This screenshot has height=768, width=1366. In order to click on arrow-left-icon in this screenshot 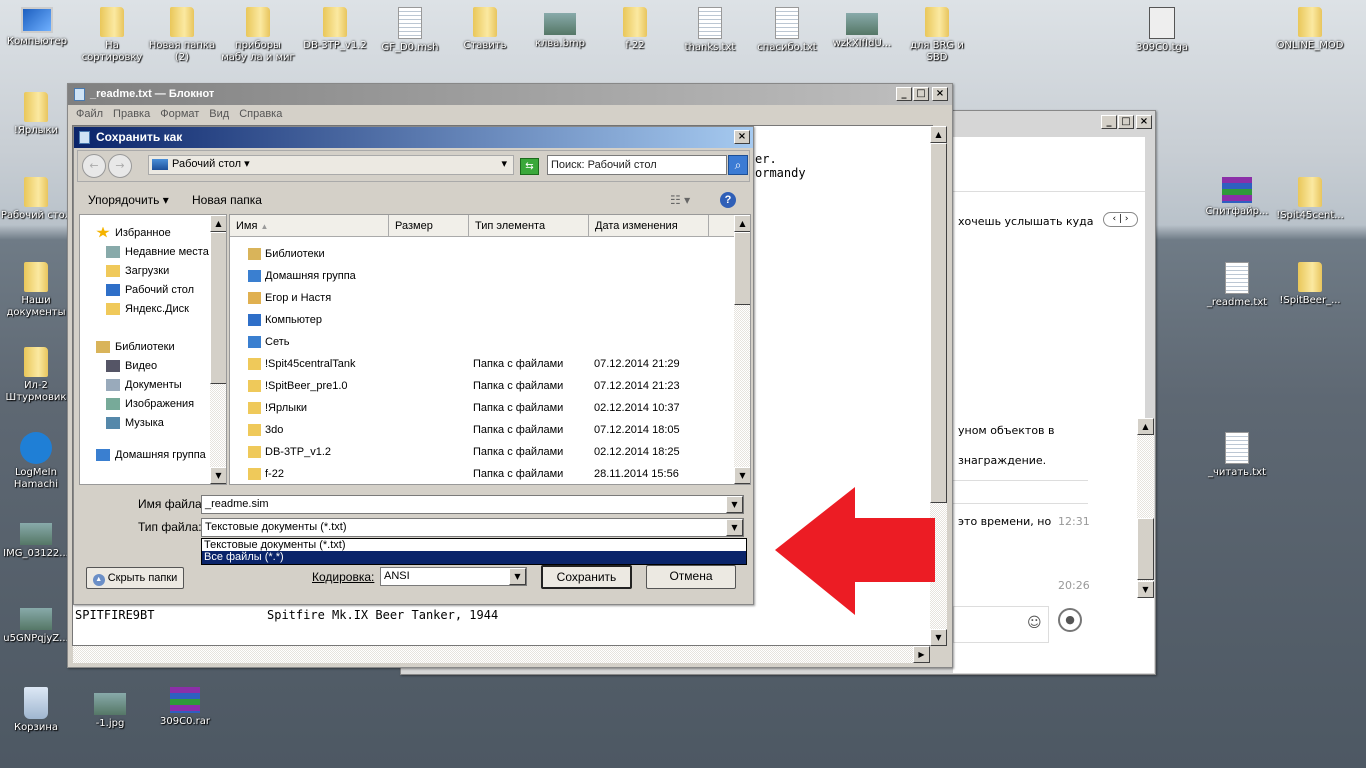, I will do `click(855, 551)`.